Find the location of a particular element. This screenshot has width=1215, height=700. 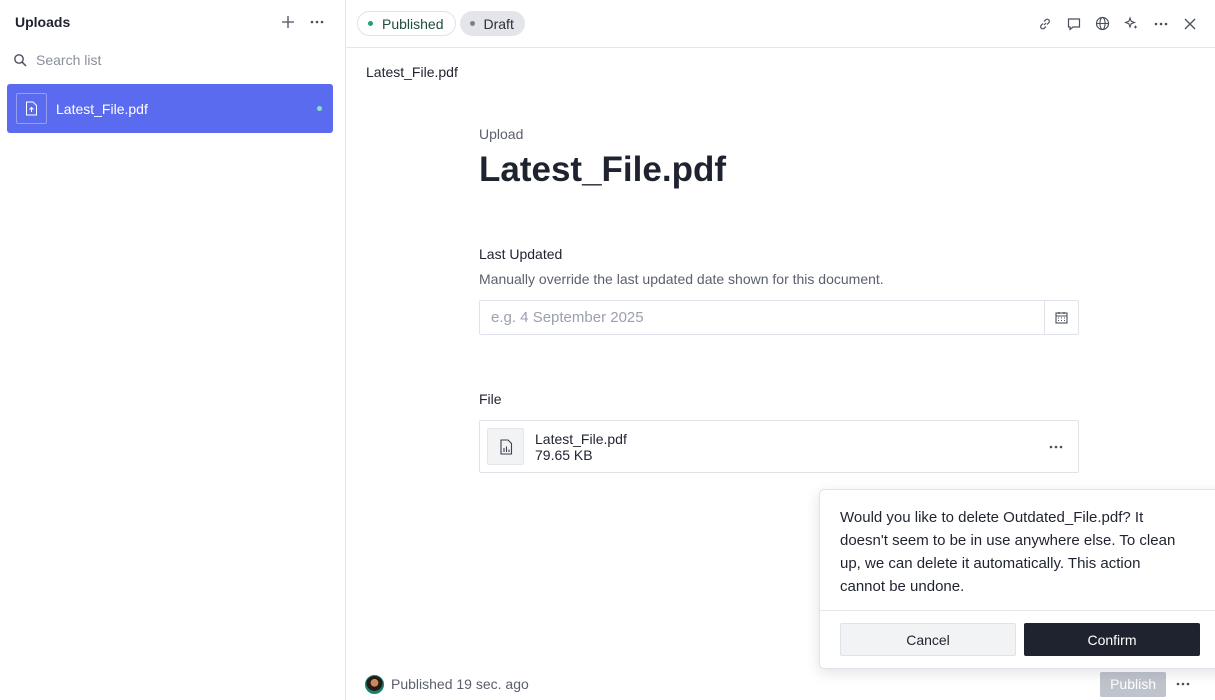

document-footer: Published 19 sec. ago Publish is located at coordinates (780, 684).